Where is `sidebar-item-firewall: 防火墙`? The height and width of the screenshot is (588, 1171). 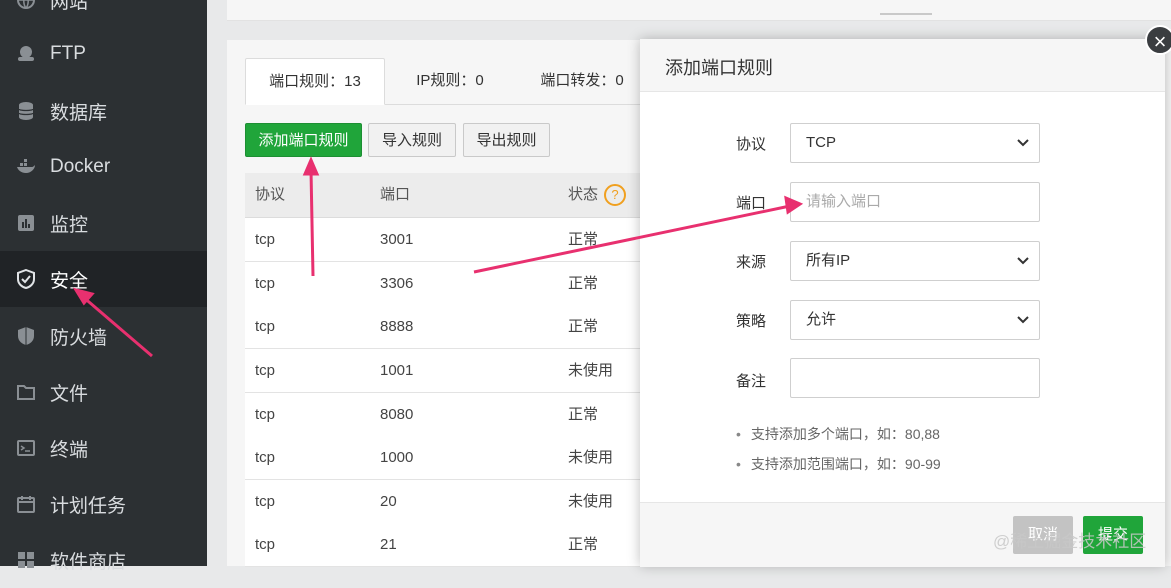 sidebar-item-firewall: 防火墙 is located at coordinates (103, 336).